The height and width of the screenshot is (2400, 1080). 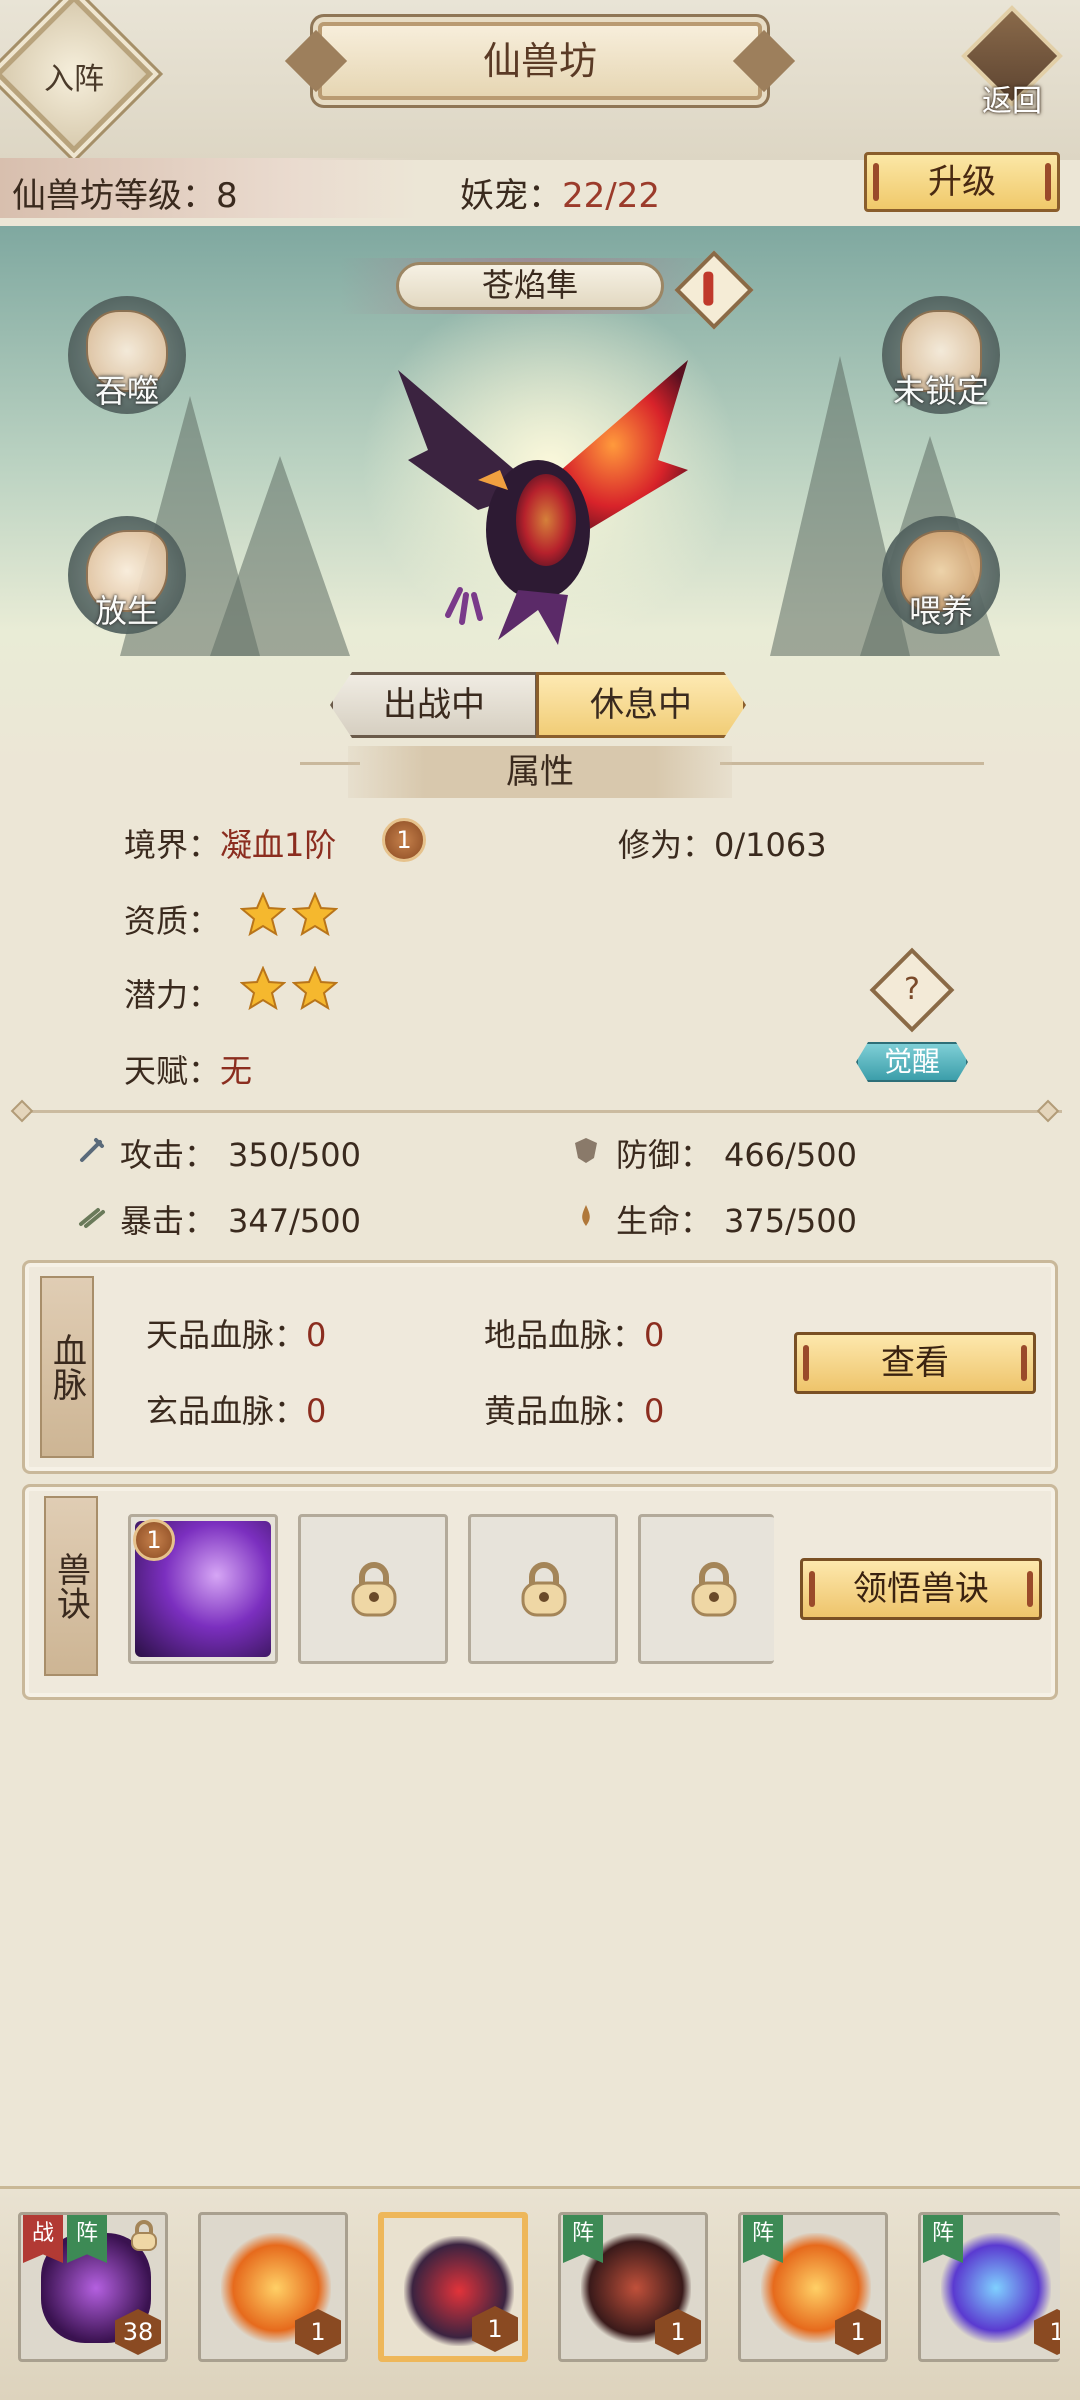 What do you see at coordinates (67, 1367) in the screenshot?
I see `bloodline-tag: 血脉` at bounding box center [67, 1367].